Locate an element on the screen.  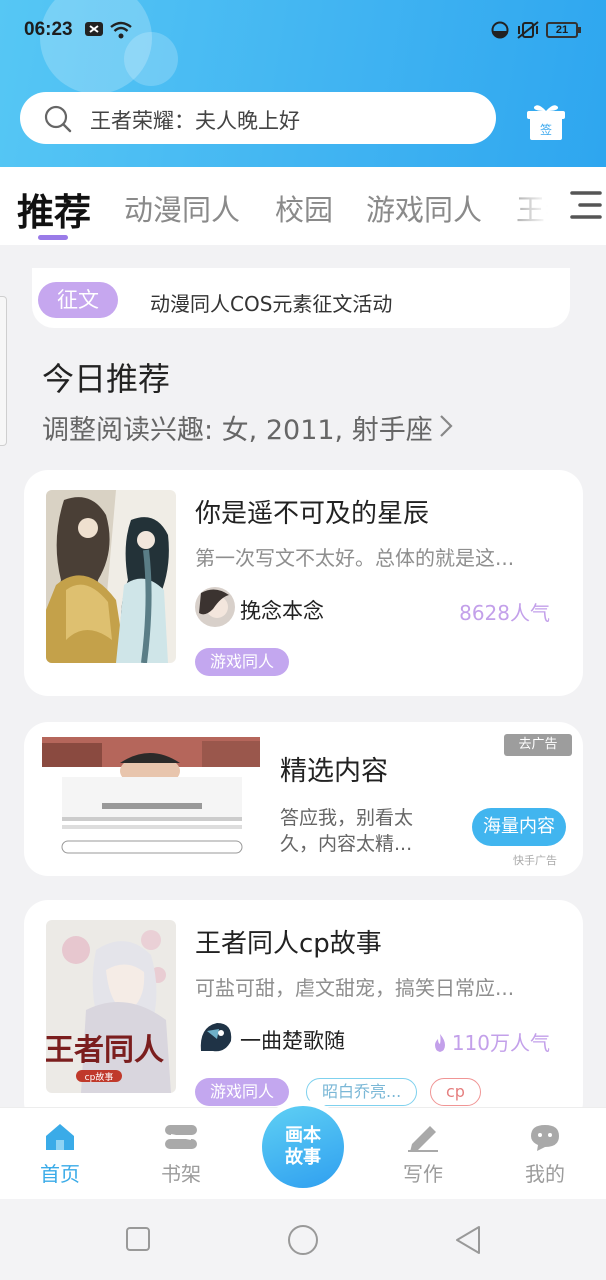
contest-text: 动漫同人COS元素征文活动 is located at coordinates (271, 304).